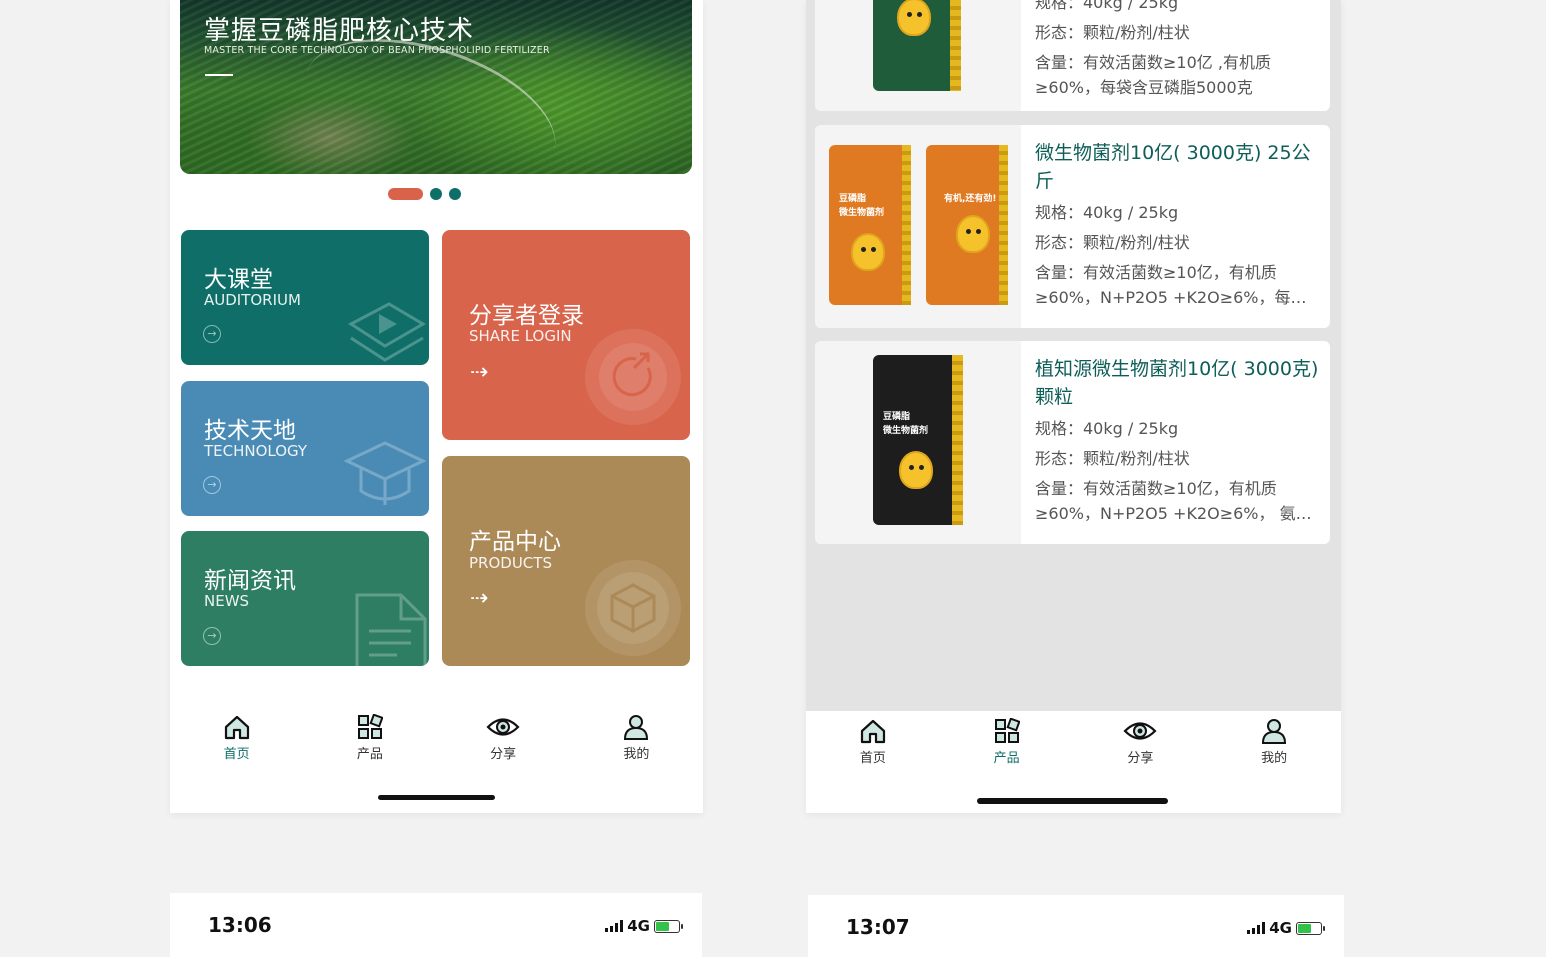 The height and width of the screenshot is (957, 1546). Describe the element at coordinates (967, 225) in the screenshot. I see `fertilizer-bag-orange-back: 有机,还有劲!` at that location.